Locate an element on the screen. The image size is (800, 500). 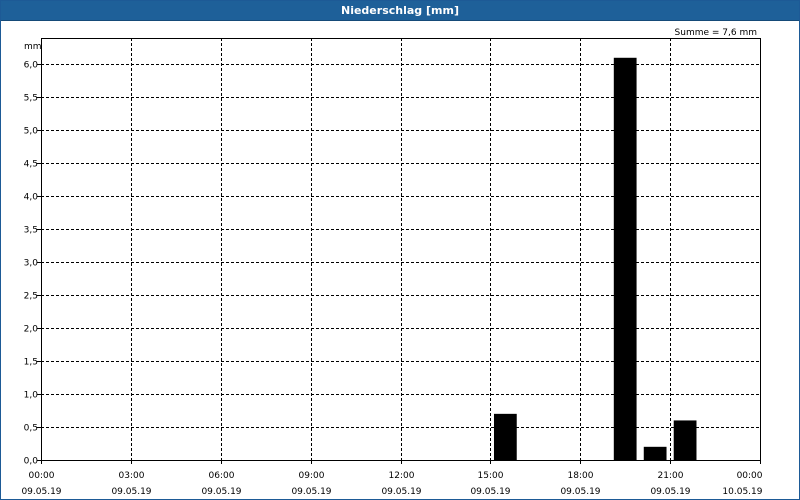
x-tick-time: 03:00 is located at coordinates (132, 476).